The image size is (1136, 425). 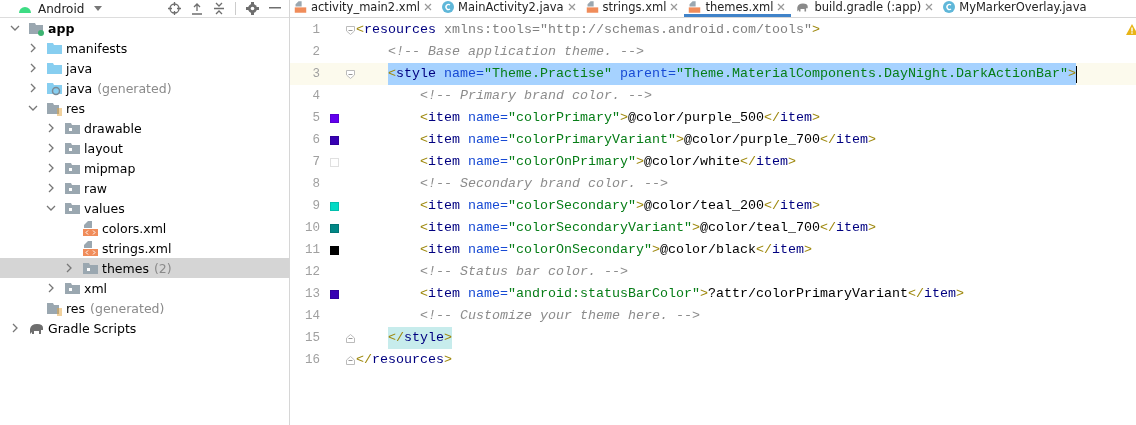 What do you see at coordinates (315, 52) in the screenshot?
I see `line-number: 2` at bounding box center [315, 52].